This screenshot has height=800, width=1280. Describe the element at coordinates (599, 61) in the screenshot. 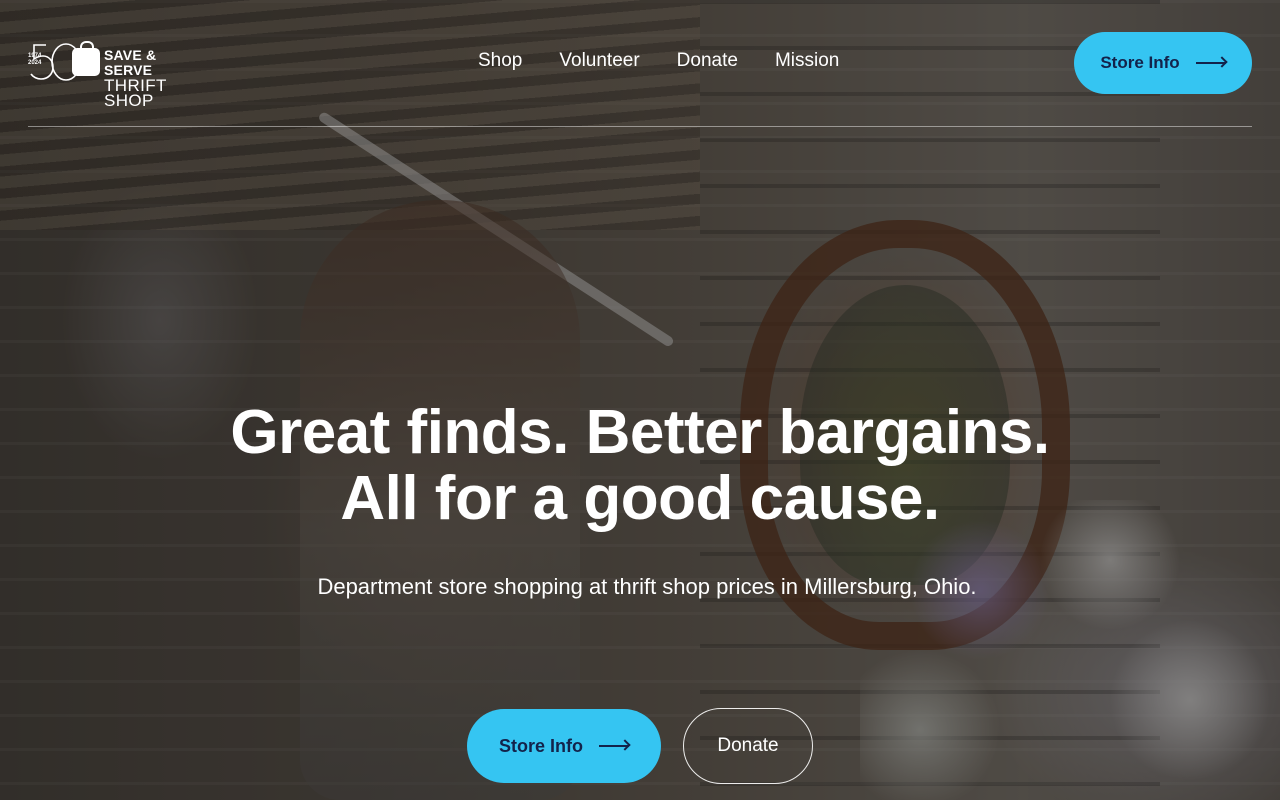

I see `nav-item-volunteer: Volunteer` at that location.